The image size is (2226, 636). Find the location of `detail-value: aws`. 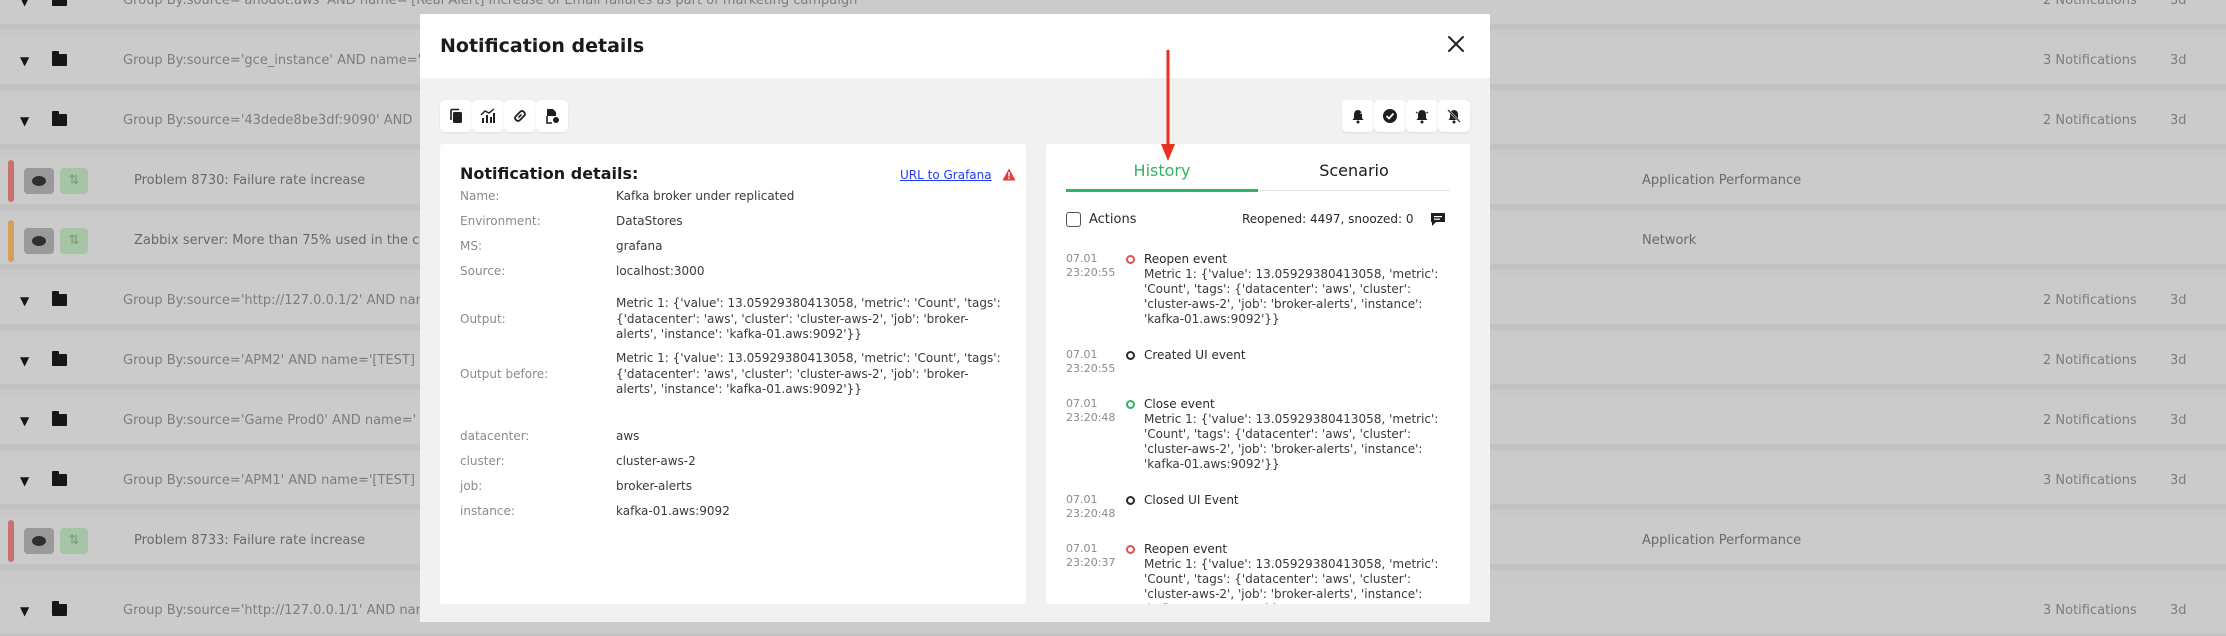

detail-value: aws is located at coordinates (628, 436).